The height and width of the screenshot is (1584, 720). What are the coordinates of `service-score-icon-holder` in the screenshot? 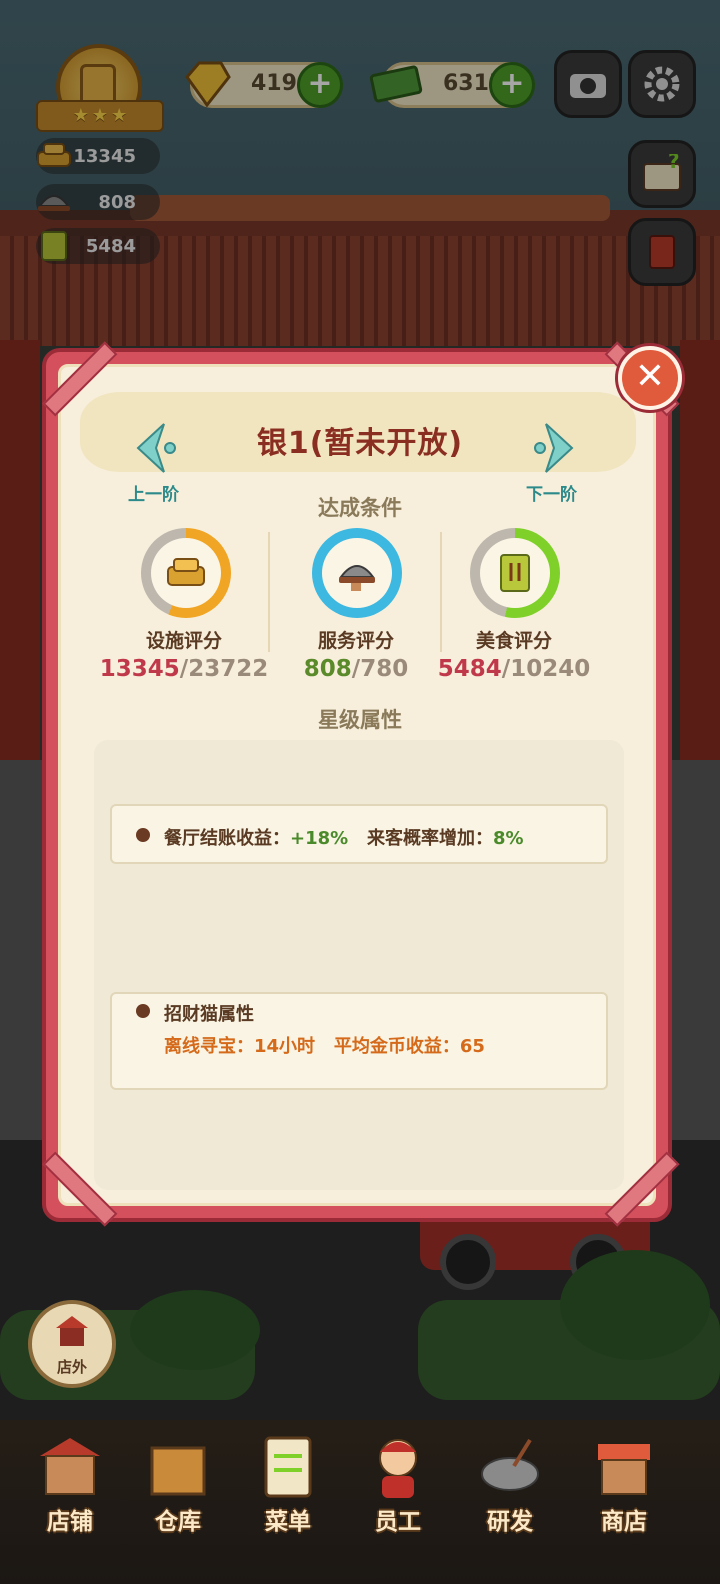 It's located at (357, 573).